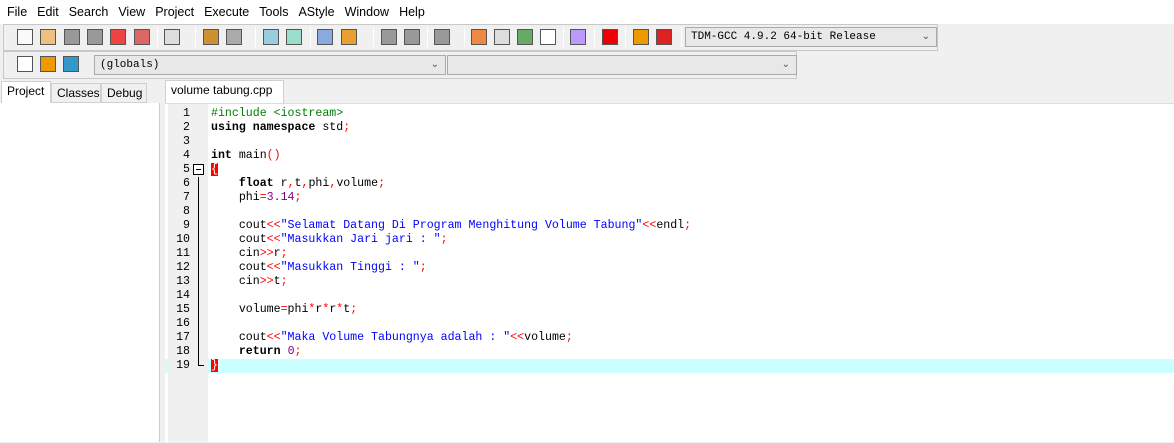 The width and height of the screenshot is (1174, 443). Describe the element at coordinates (412, 37) in the screenshot. I see `bookmark-goto-icon` at that location.